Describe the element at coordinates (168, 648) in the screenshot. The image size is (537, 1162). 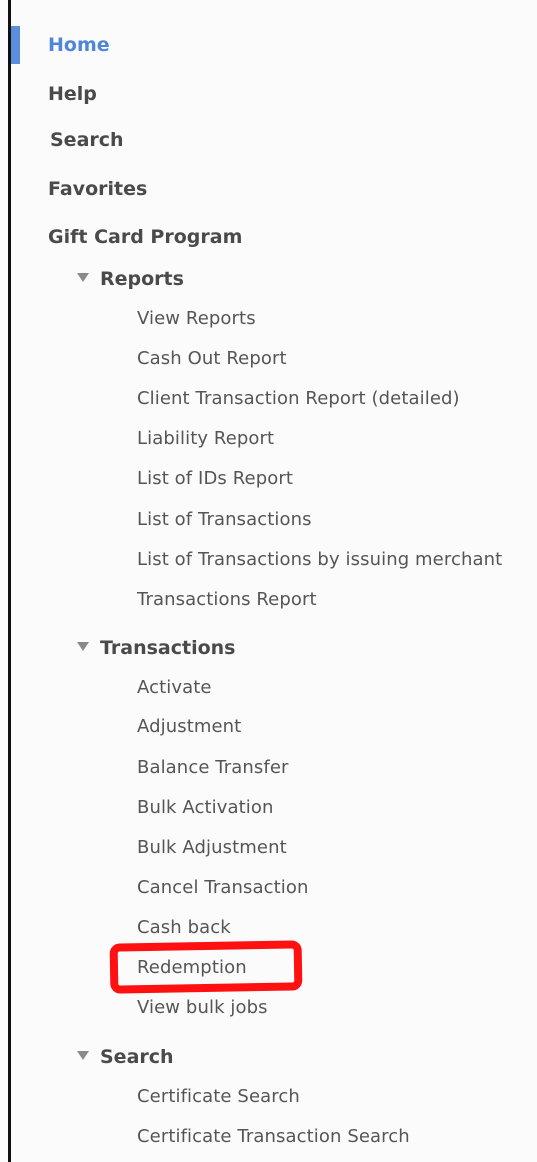
I see `section-transactions-label: Transactions` at that location.